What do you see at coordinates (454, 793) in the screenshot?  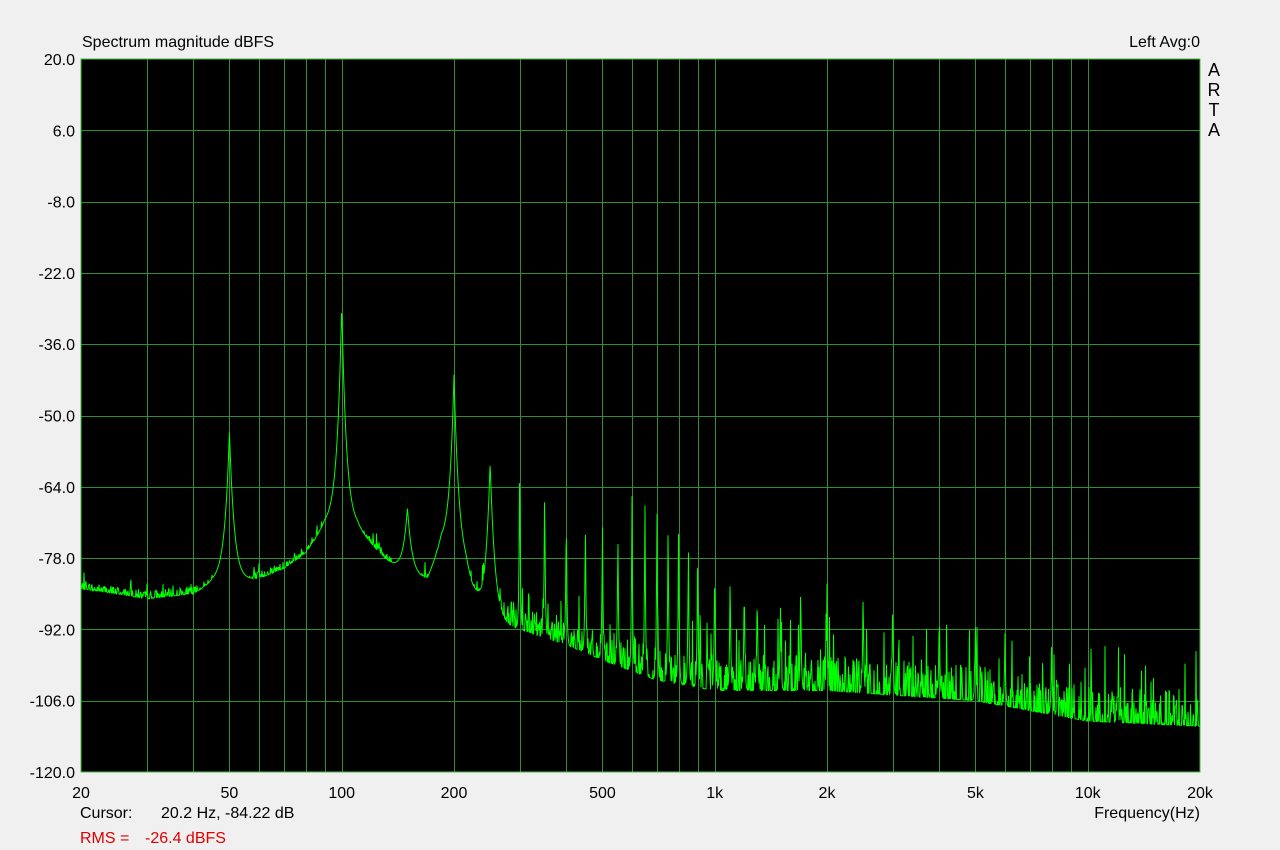 I see `x-tick-label: 200` at bounding box center [454, 793].